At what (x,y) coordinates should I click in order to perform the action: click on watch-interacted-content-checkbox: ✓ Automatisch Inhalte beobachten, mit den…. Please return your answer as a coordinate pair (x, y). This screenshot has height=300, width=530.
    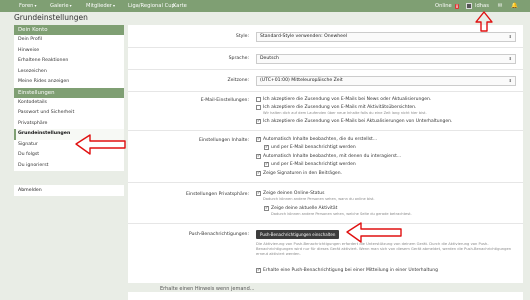
    Looking at the image, I should click on (328, 156).